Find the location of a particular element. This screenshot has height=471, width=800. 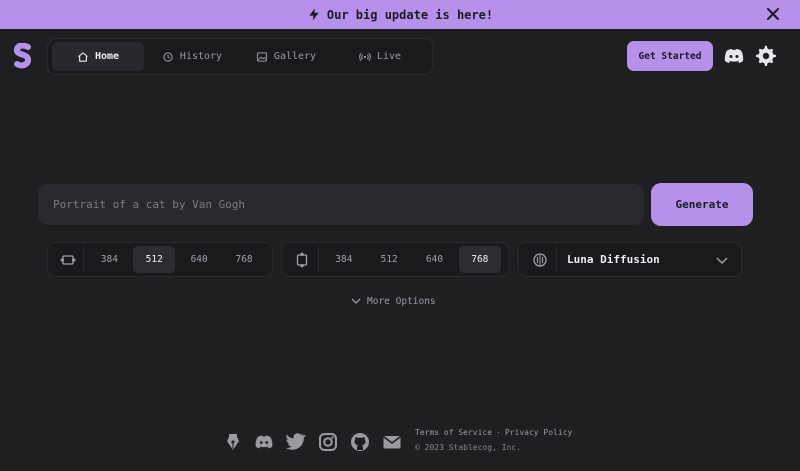

model-select-value: Luna Diffusion is located at coordinates (613, 259).